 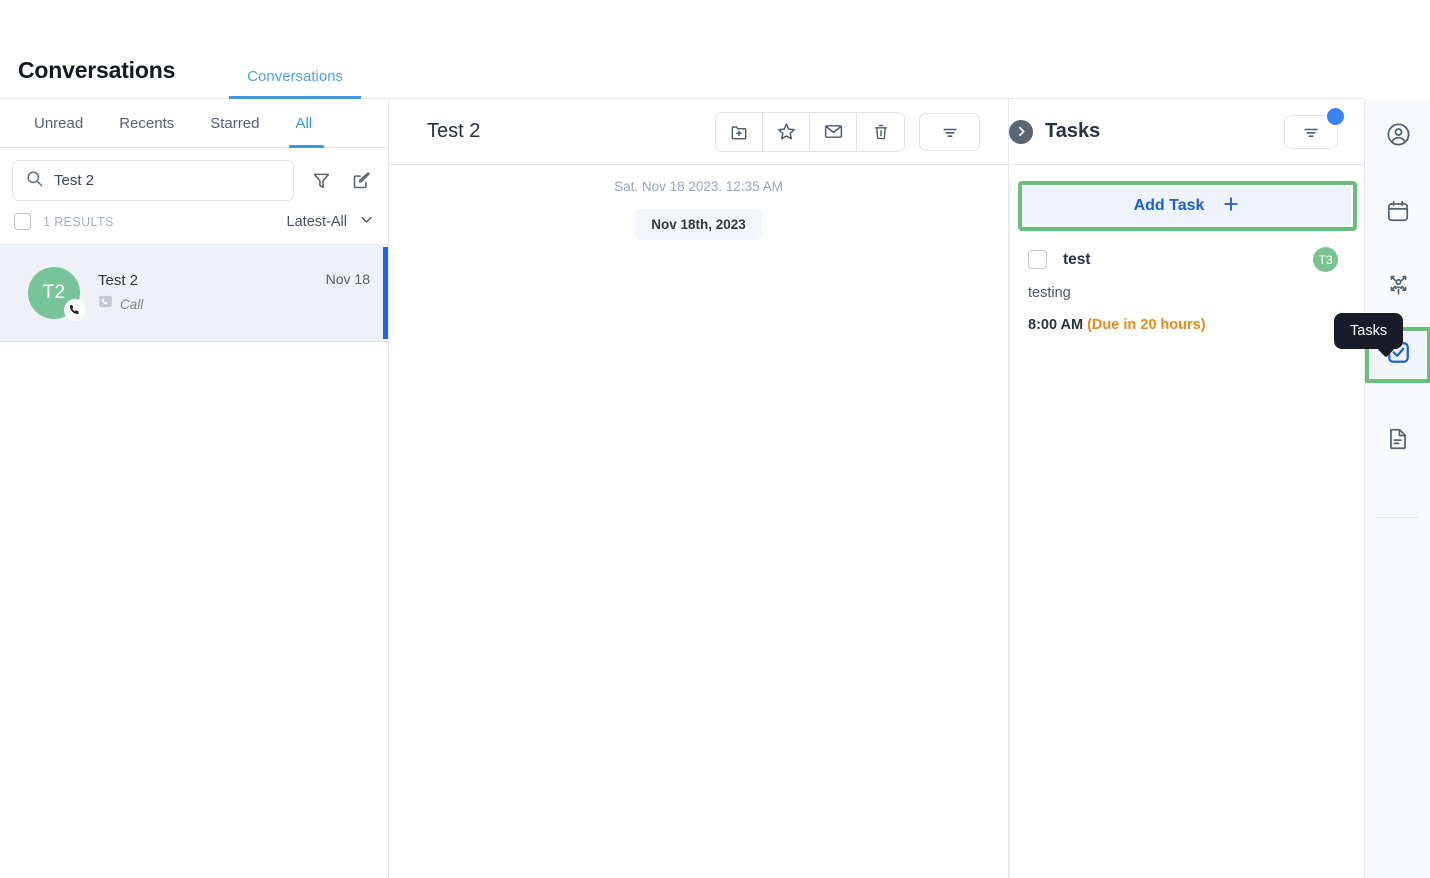 What do you see at coordinates (321, 181) in the screenshot?
I see `funnel-icon` at bounding box center [321, 181].